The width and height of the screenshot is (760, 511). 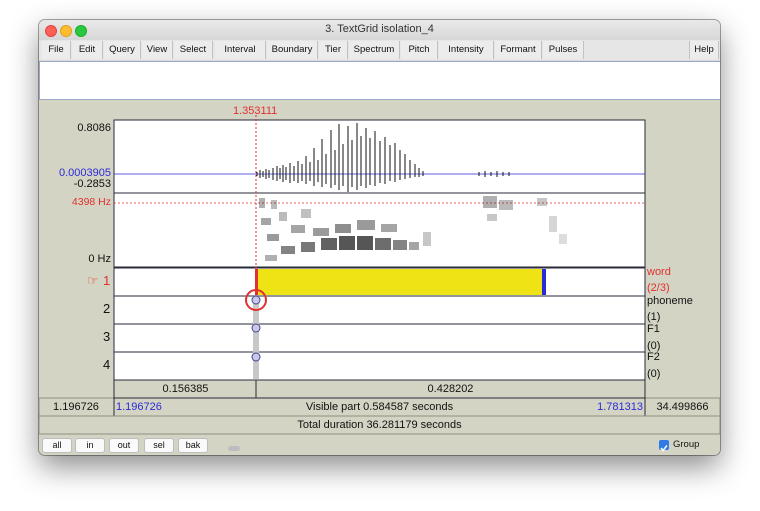 What do you see at coordinates (107, 280) in the screenshot?
I see `tier-1-number: 1` at bounding box center [107, 280].